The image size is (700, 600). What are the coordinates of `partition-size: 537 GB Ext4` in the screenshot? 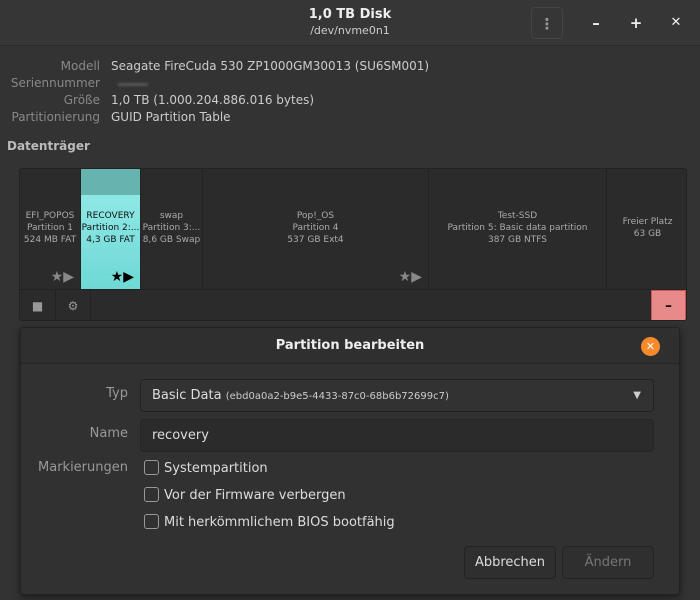 It's located at (315, 240).